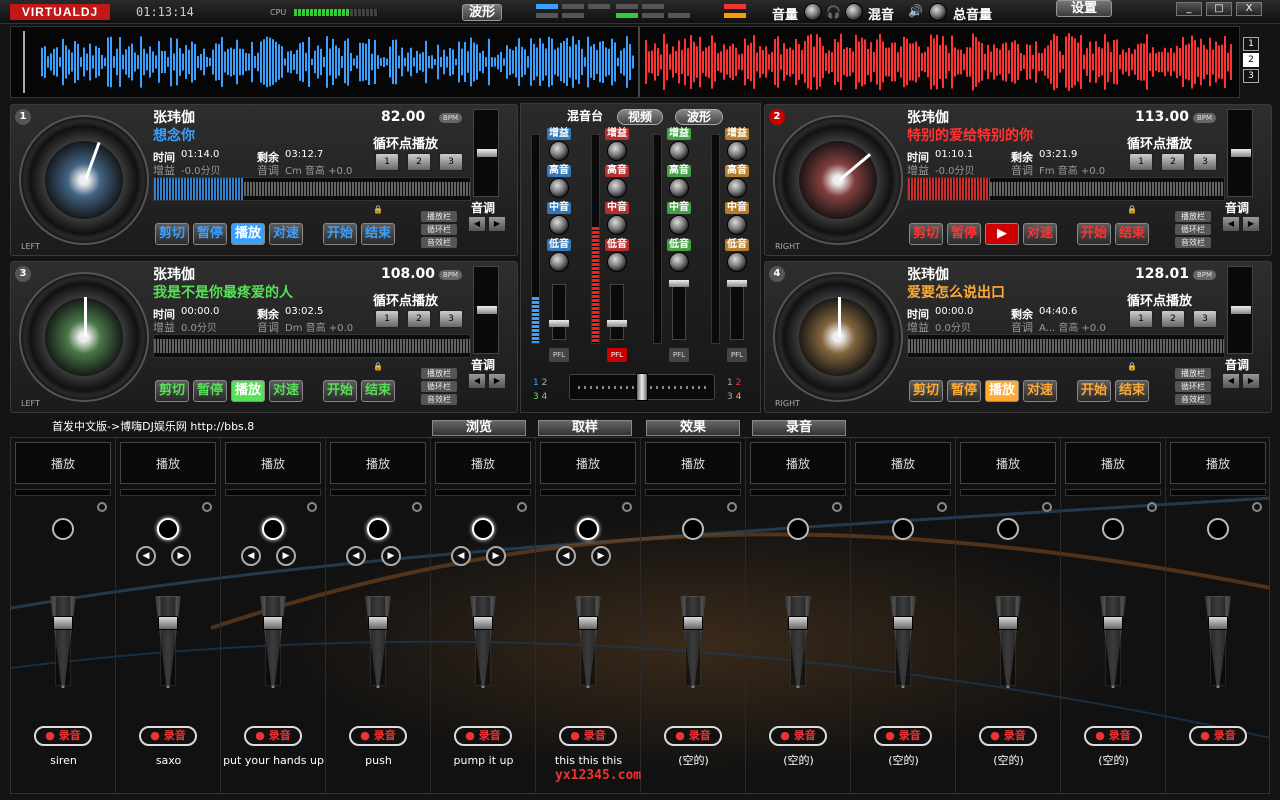 Image resolution: width=1280 pixels, height=800 pixels. Describe the element at coordinates (1251, 224) in the screenshot. I see `deck-2-pitch-up-button: ▶` at that location.